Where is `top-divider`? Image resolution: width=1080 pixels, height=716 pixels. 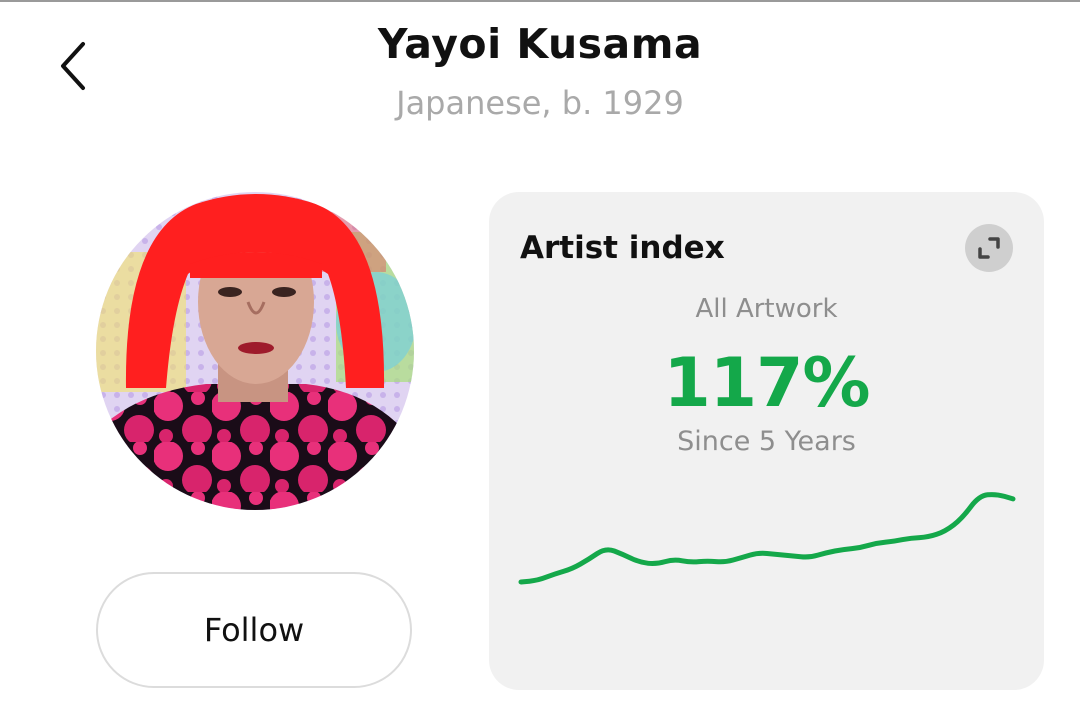 top-divider is located at coordinates (540, 1).